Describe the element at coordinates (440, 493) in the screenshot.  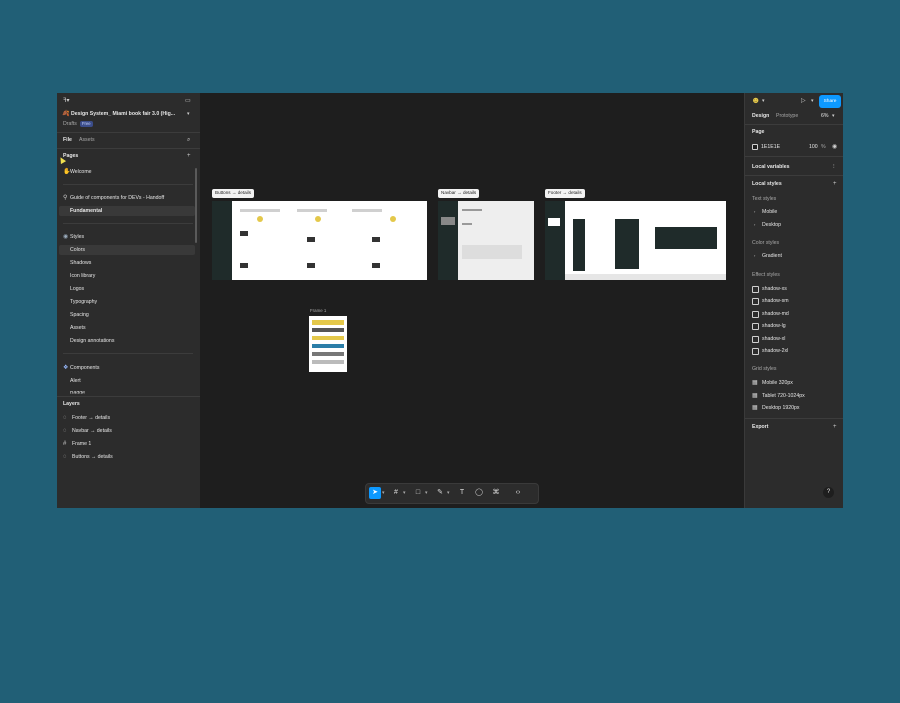
I see `pen-tool-icon: ✎` at that location.